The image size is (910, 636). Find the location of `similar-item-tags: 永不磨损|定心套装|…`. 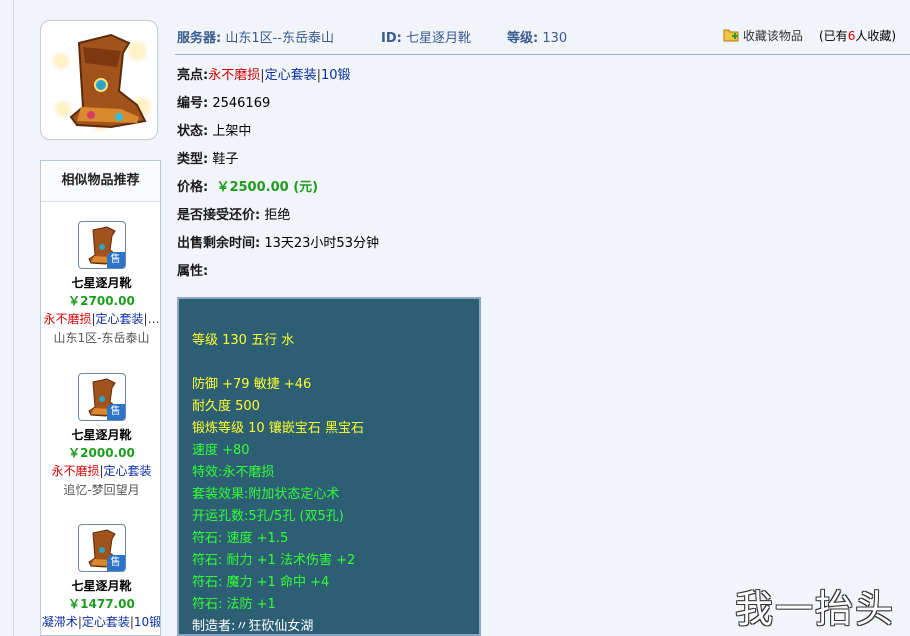

similar-item-tags: 永不磨损|定心套装|… is located at coordinates (101, 319).